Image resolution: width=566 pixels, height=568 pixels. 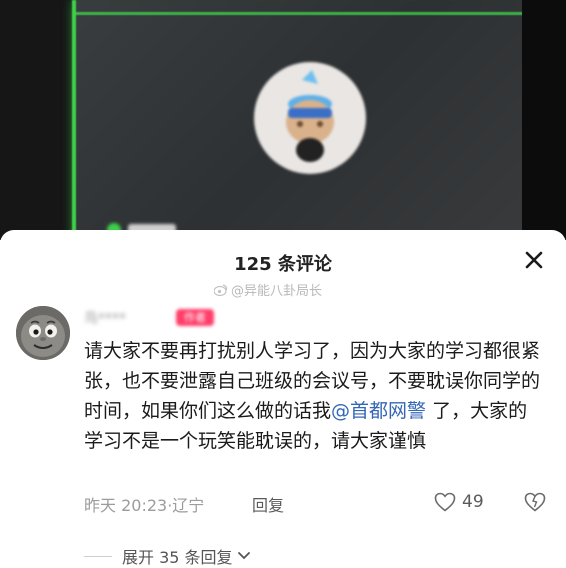 I want to click on broken-heart-icon, so click(x=535, y=502).